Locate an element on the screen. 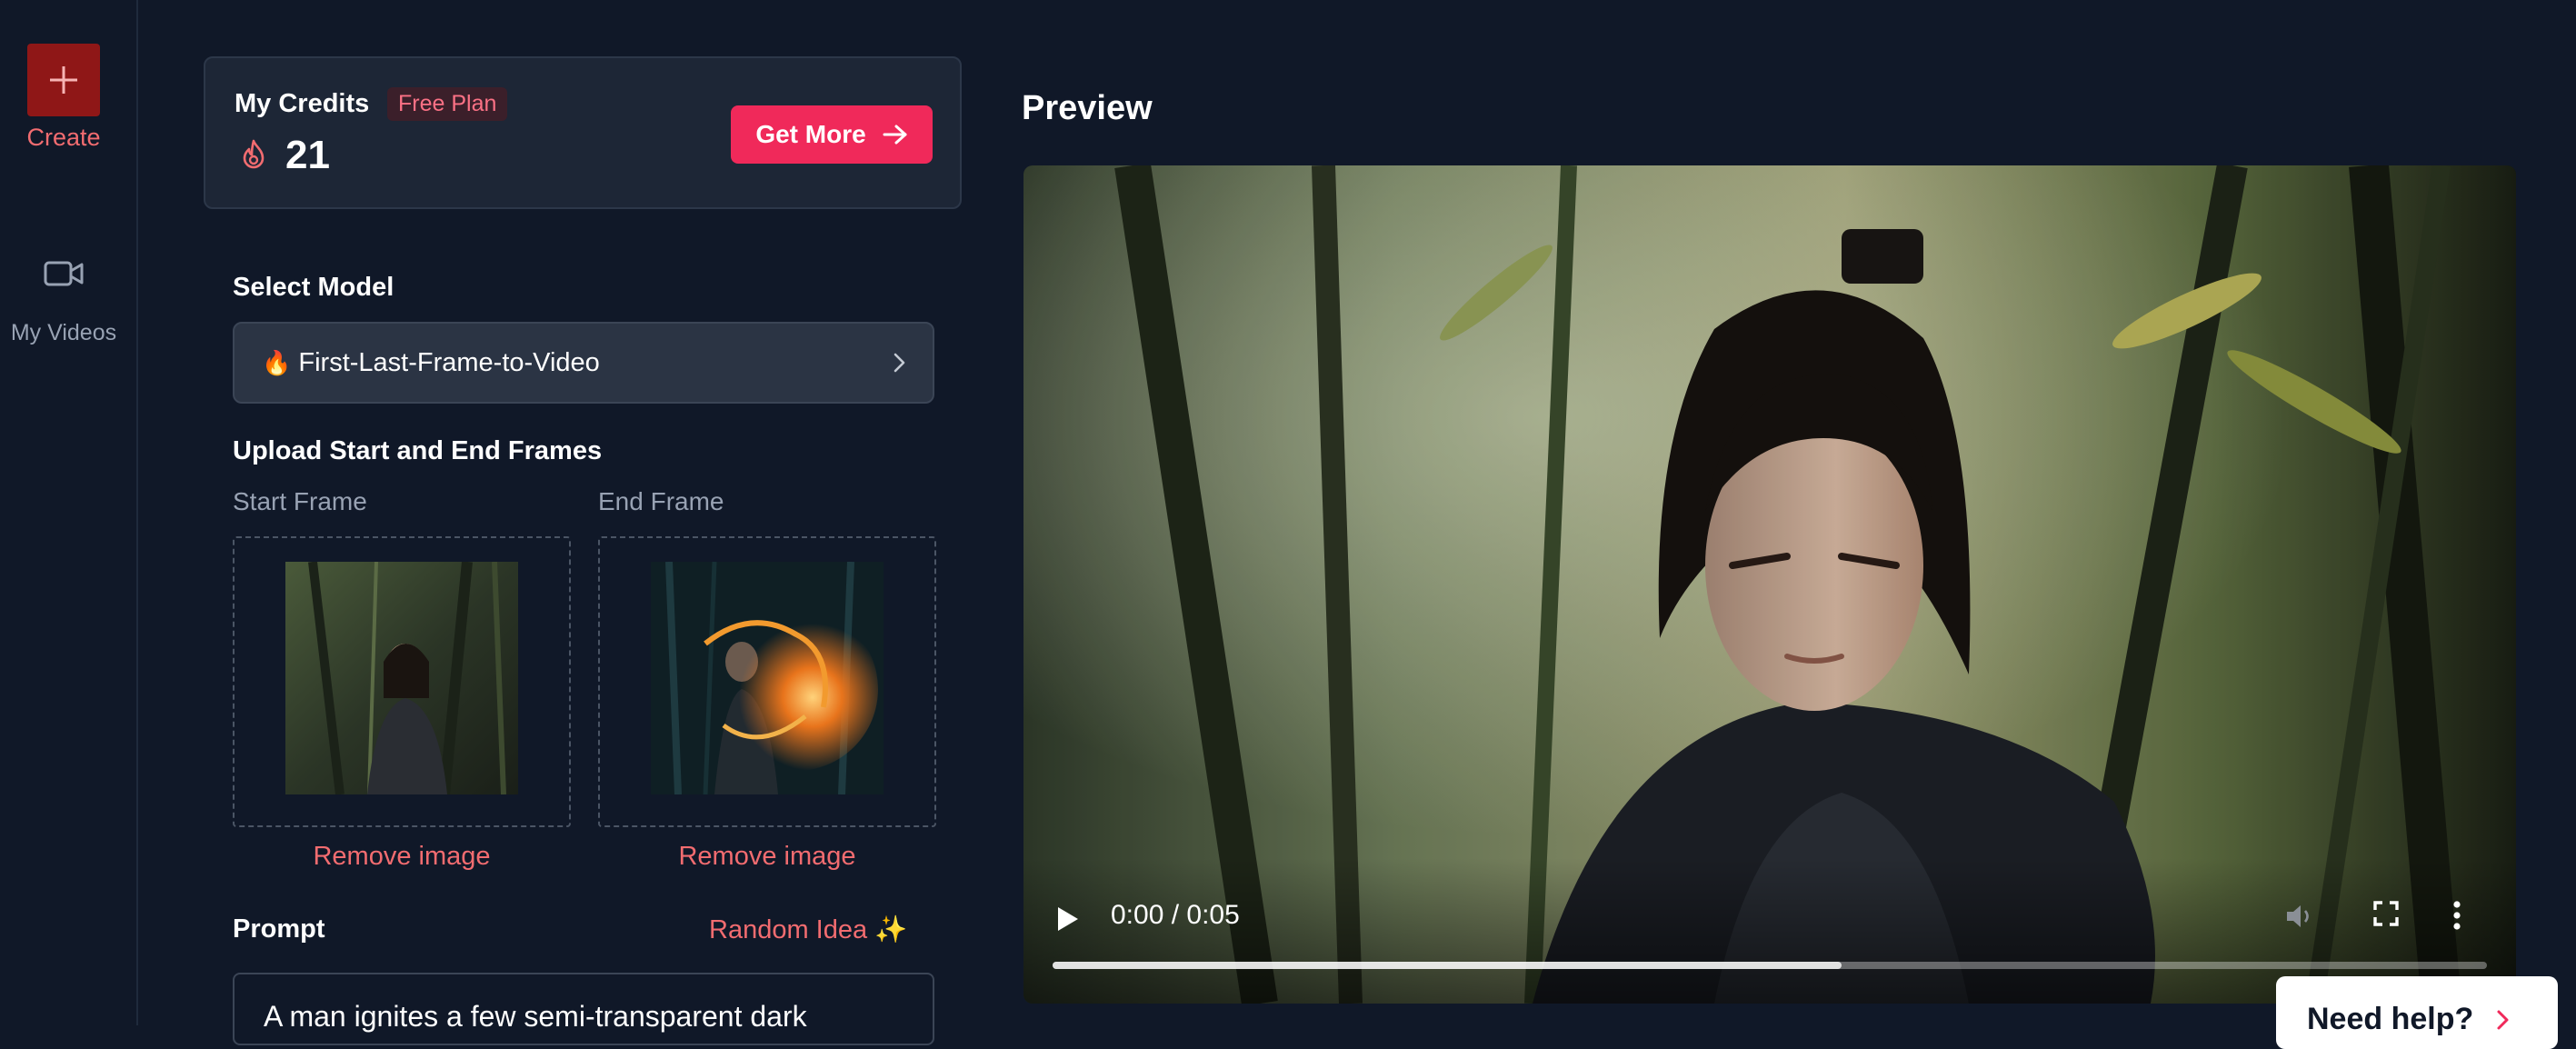 This screenshot has height=1049, width=2576. start-frame-dropzone is located at coordinates (402, 681).